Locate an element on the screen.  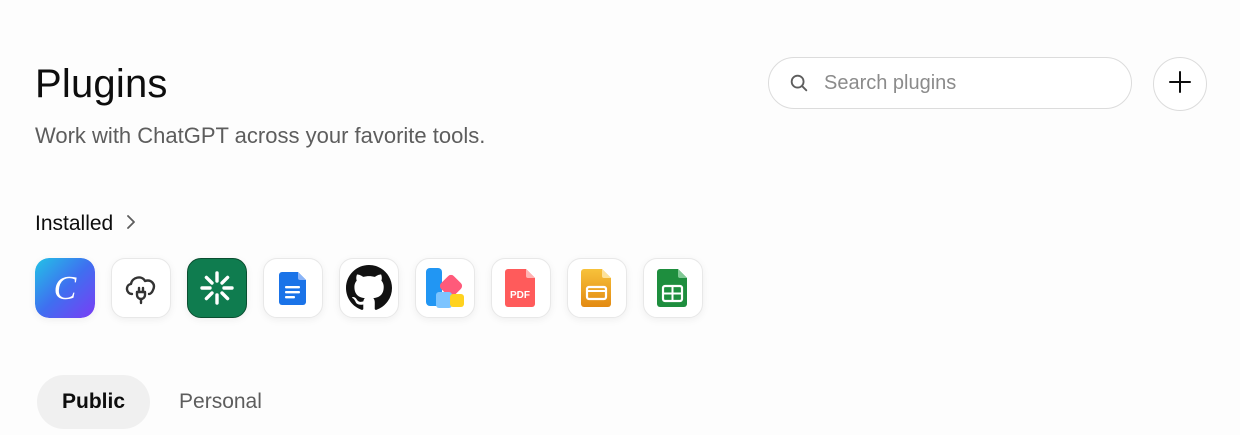
app-slides is located at coordinates (597, 288).